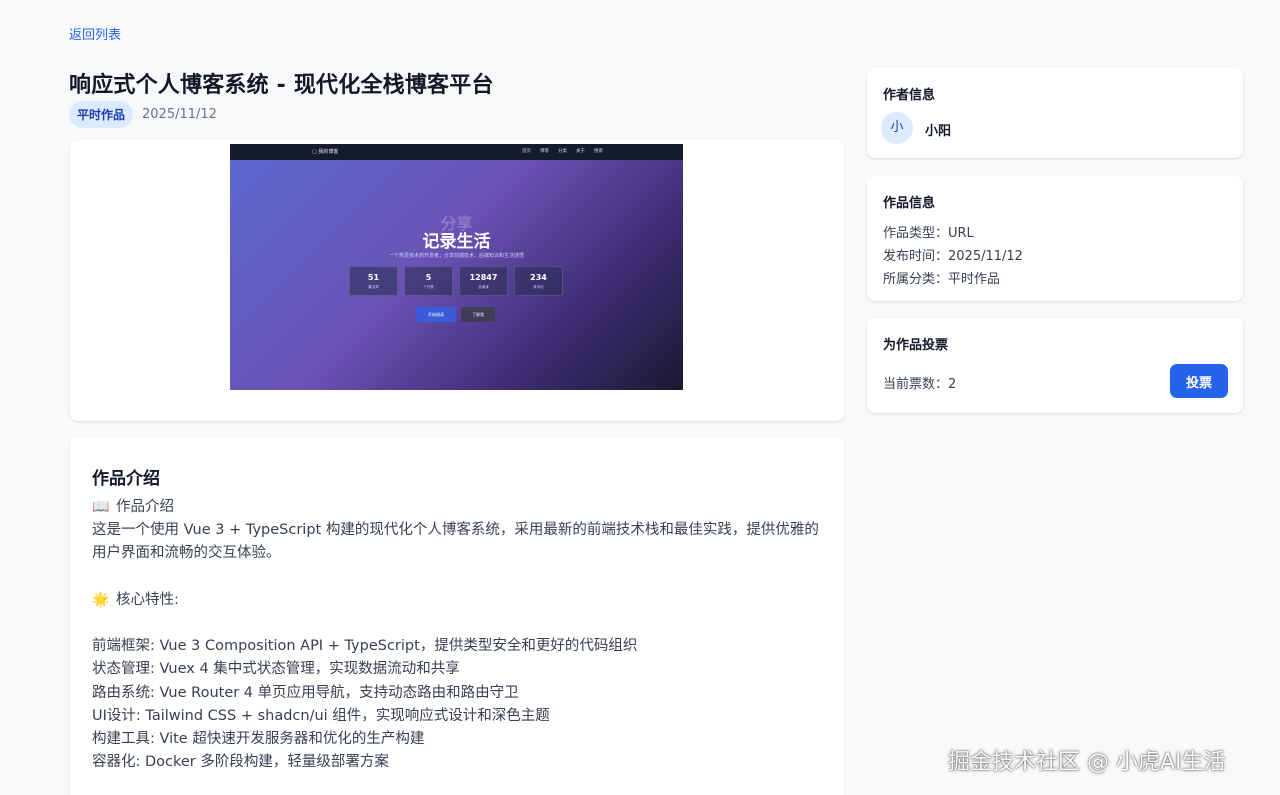 The width and height of the screenshot is (1280, 795). I want to click on article-meta: 平时作品 2025/11/12, so click(143, 114).